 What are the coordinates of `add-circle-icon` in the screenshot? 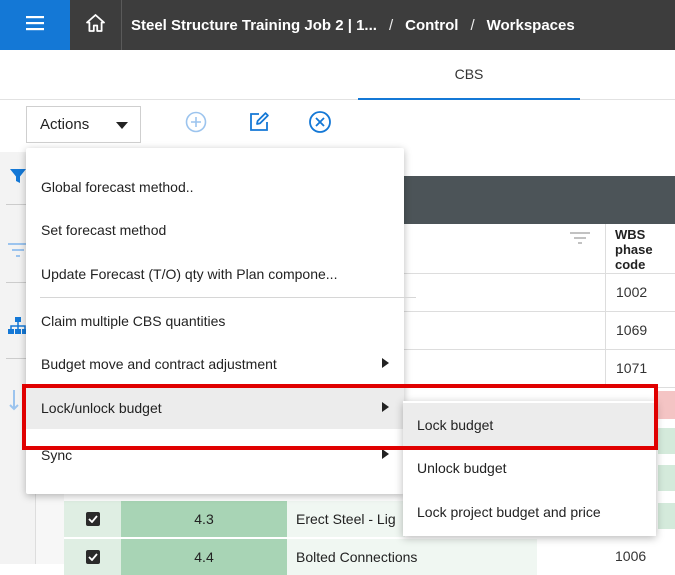 It's located at (196, 124).